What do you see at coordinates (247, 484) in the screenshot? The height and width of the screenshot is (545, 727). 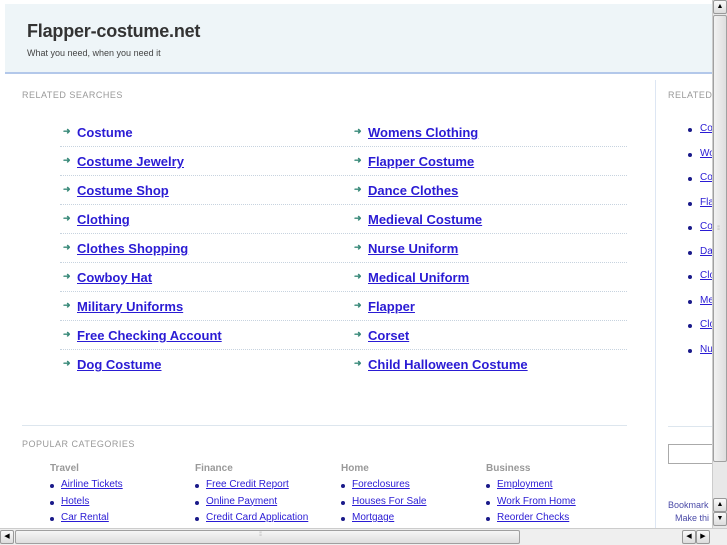 I see `category-link: Free Credit Report` at bounding box center [247, 484].